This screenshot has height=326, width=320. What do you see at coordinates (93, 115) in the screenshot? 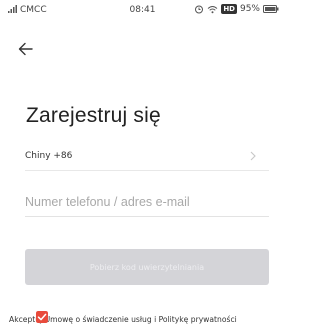
I see `page-title: Zarejestruj się` at bounding box center [93, 115].